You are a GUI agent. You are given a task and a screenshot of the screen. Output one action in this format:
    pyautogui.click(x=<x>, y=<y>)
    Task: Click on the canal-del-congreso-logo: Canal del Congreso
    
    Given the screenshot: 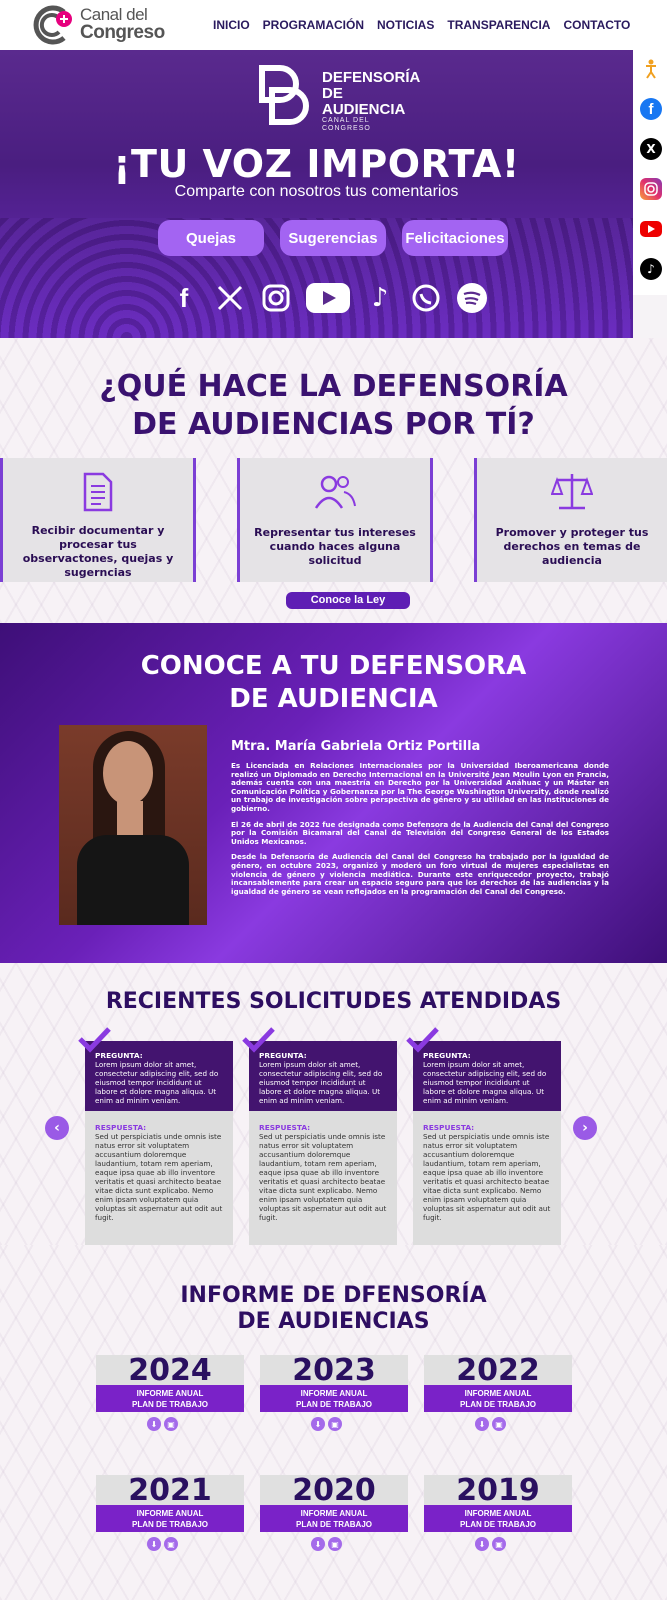 What is the action you would take?
    pyautogui.click(x=105, y=25)
    